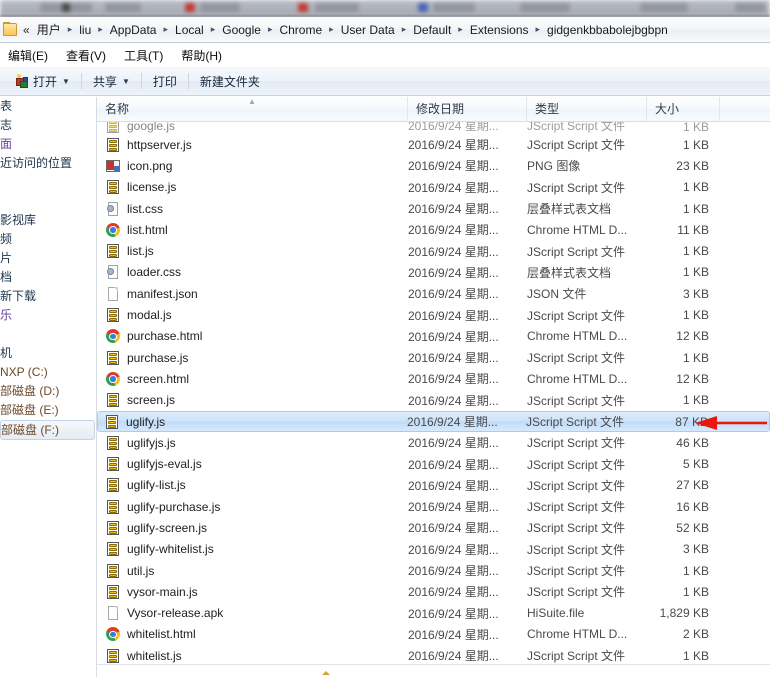  What do you see at coordinates (692, 165) in the screenshot?
I see `cell-size: 23 KB` at bounding box center [692, 165].